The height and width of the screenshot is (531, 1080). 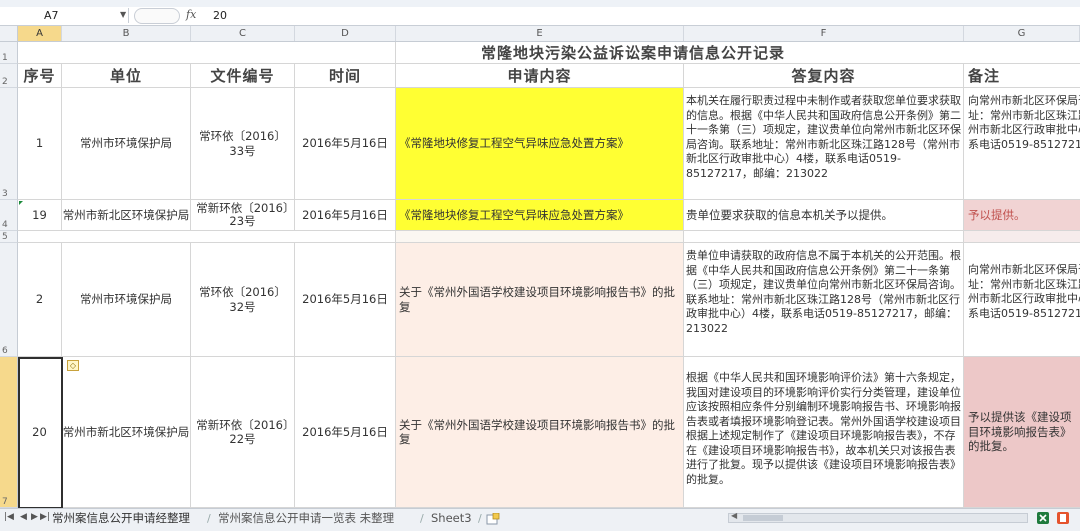 What do you see at coordinates (9, 517) in the screenshot?
I see `first-sheet-icon: |◀` at bounding box center [9, 517].